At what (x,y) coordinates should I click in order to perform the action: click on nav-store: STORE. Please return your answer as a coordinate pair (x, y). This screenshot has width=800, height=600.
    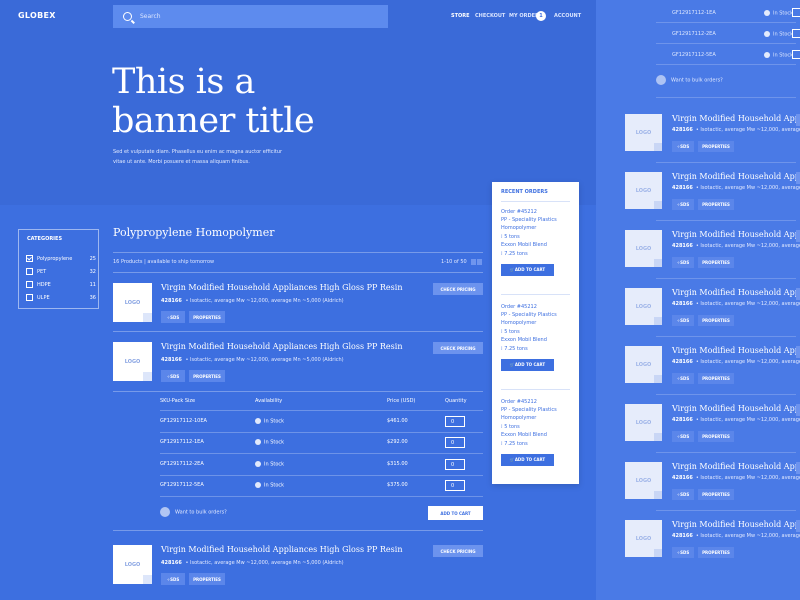
    Looking at the image, I should click on (460, 16).